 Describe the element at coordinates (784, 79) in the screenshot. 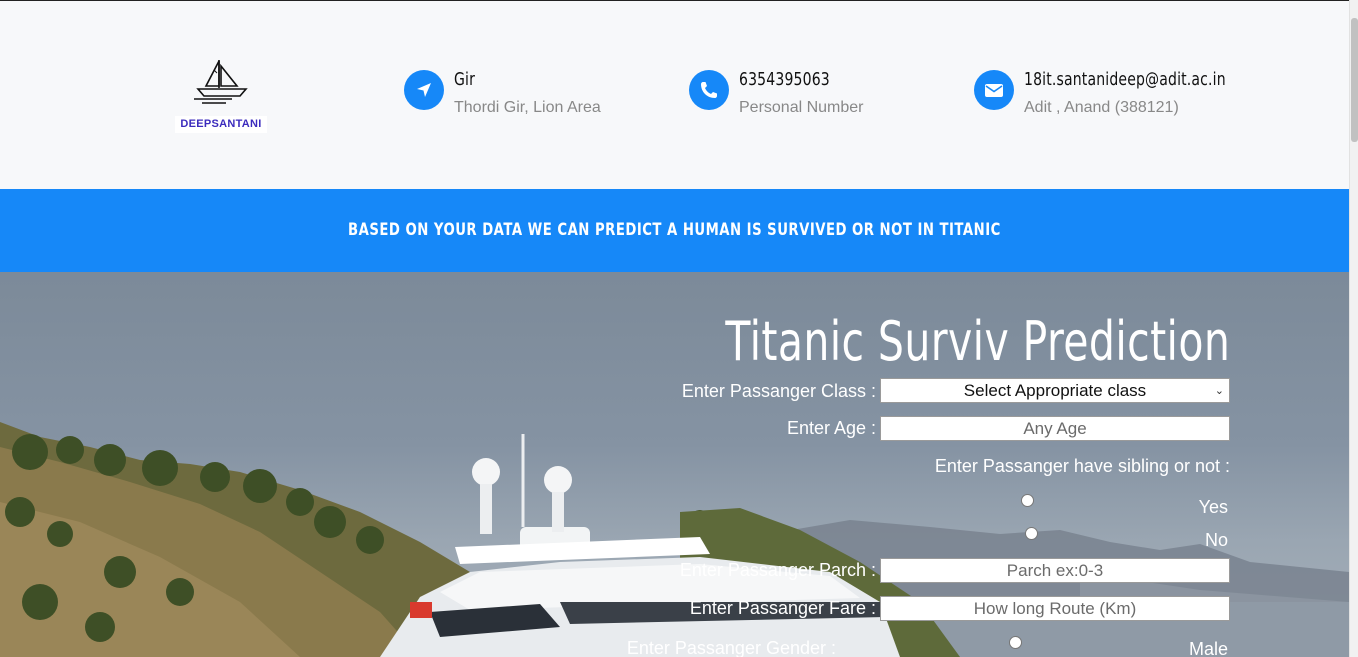

I see `contact-phone-title: 6354395063` at that location.